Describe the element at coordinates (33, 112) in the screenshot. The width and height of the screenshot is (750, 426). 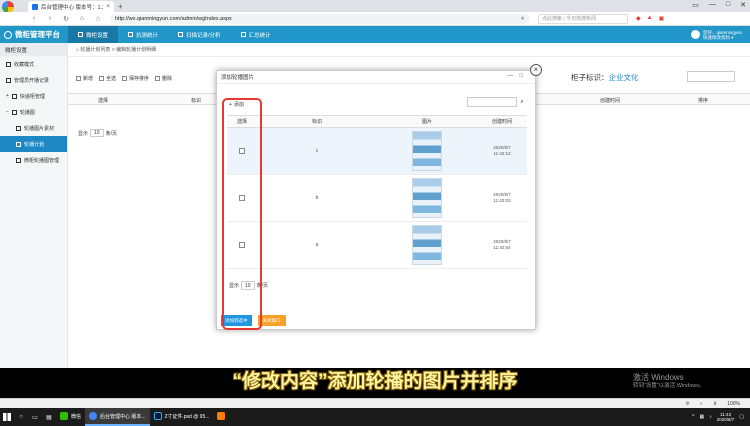
I see `sidebar-item-carousel: − 轮播图` at that location.